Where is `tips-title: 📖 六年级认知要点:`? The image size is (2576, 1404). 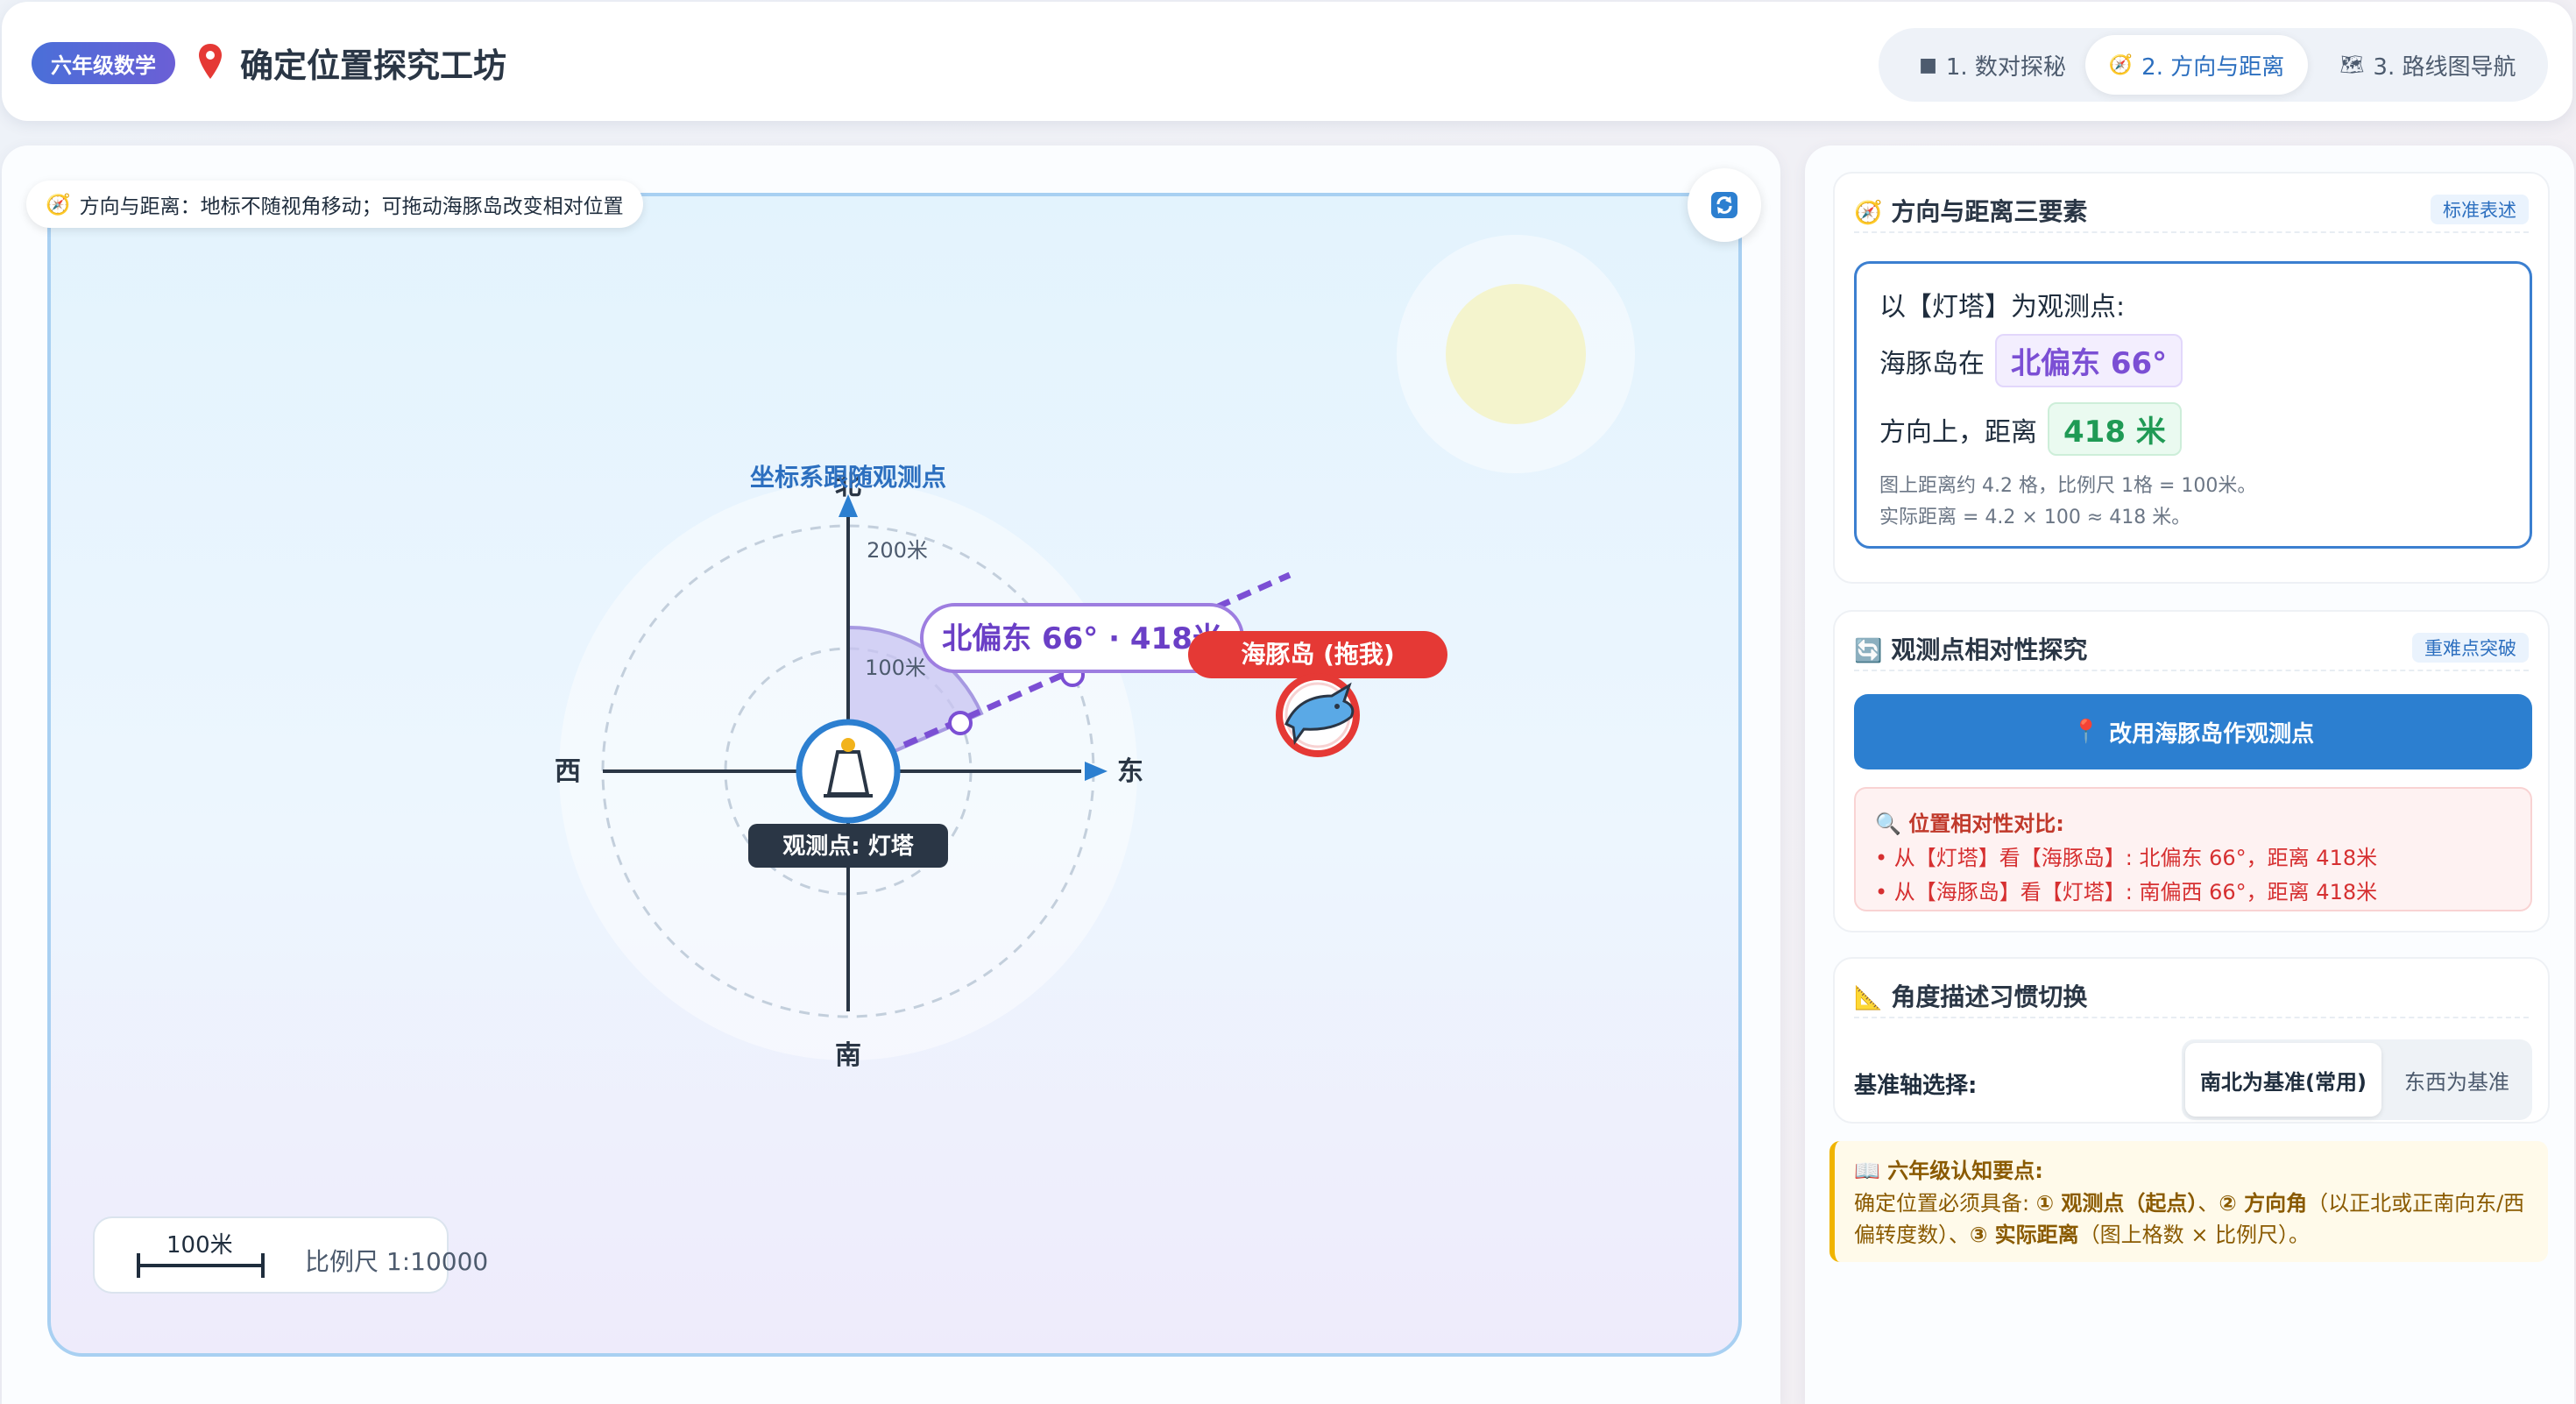 tips-title: 📖 六年级认知要点: is located at coordinates (1948, 1171).